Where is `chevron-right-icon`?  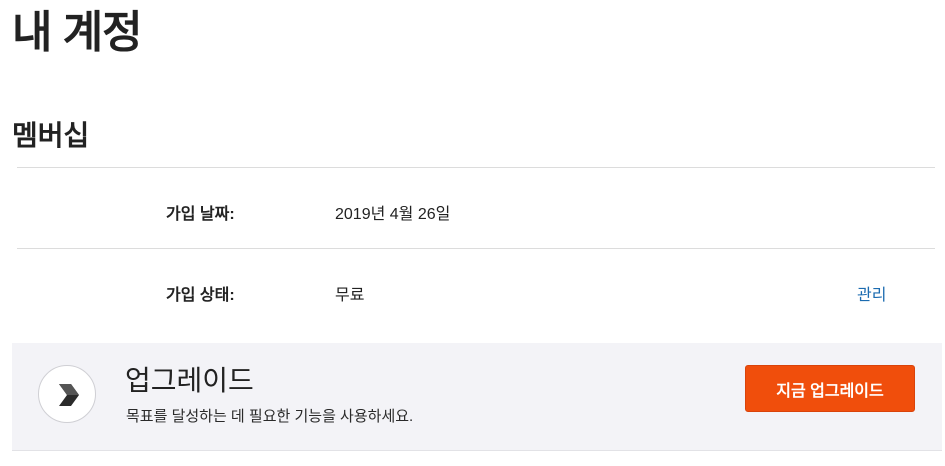 chevron-right-icon is located at coordinates (67, 394).